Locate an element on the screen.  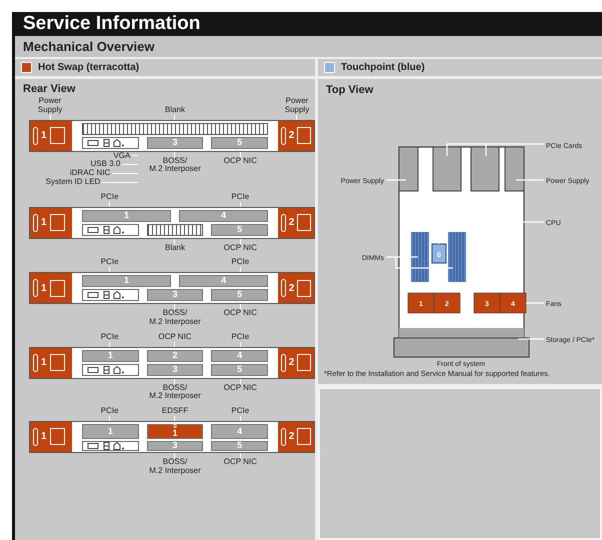
cpu-block is located at coordinates (439, 254).